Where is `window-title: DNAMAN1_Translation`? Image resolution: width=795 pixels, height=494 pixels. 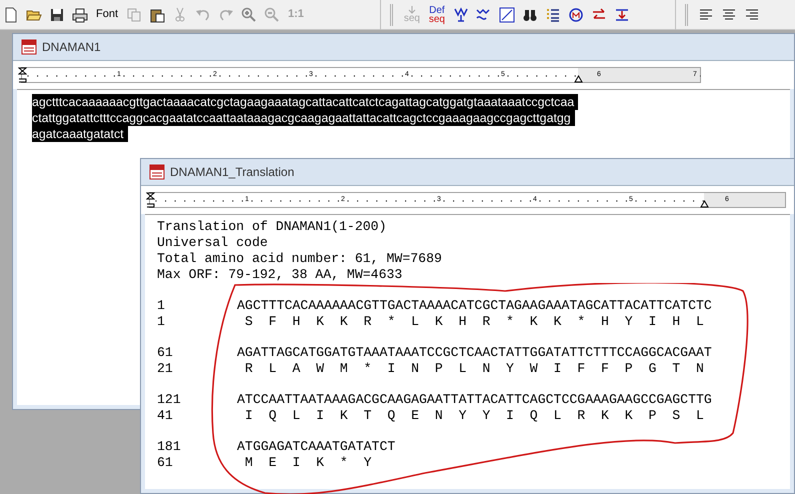
window-title: DNAMAN1_Translation is located at coordinates (232, 172).